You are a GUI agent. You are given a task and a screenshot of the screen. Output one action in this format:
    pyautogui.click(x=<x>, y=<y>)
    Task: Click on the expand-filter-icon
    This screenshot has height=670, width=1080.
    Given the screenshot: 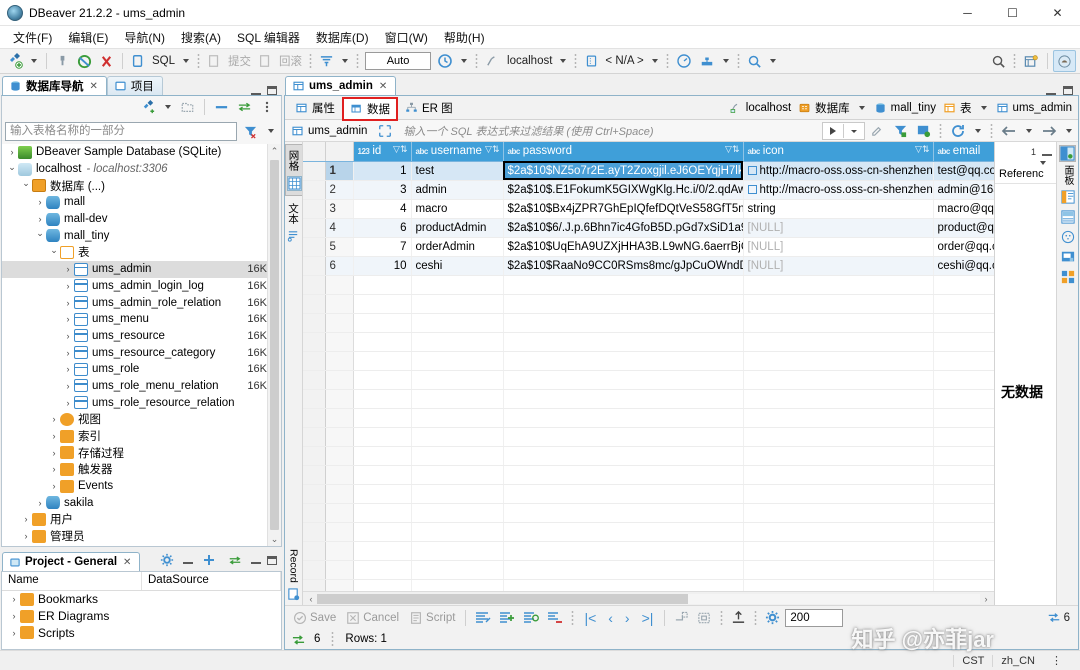 What is the action you would take?
    pyautogui.click(x=385, y=131)
    